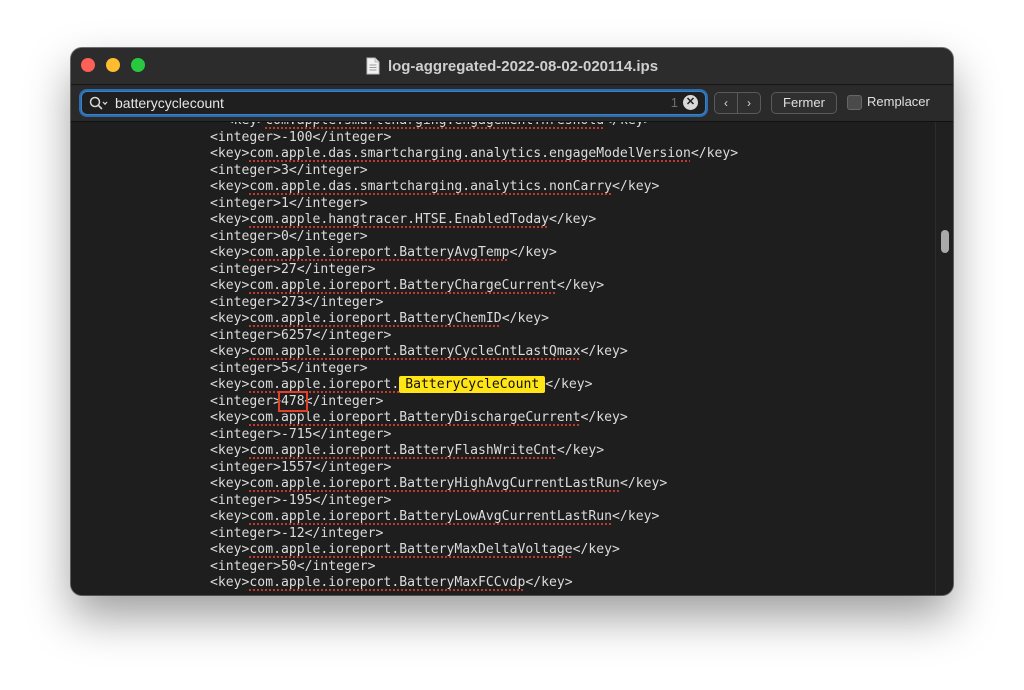 The width and height of the screenshot is (1024, 690). What do you see at coordinates (292, 533) in the screenshot?
I see `integer-value: -12` at bounding box center [292, 533].